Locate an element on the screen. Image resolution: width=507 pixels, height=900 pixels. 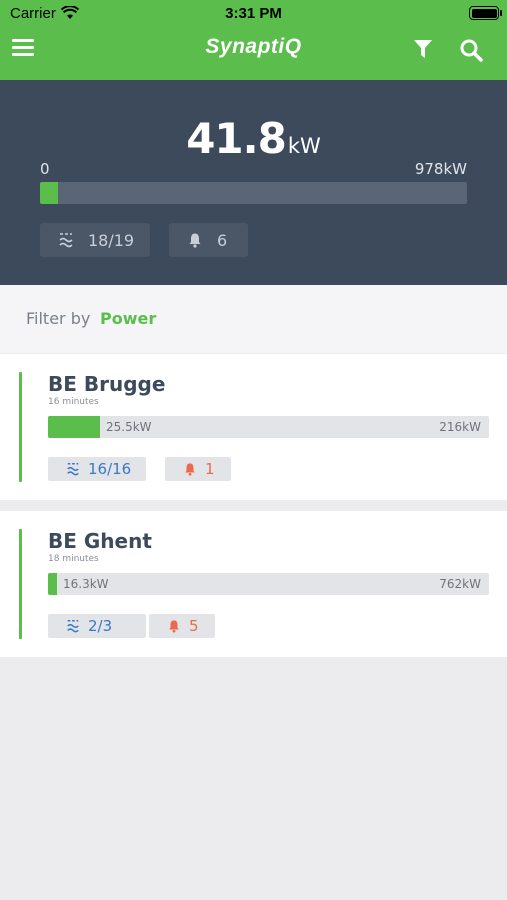
site-devices-badge: 16/16 is located at coordinates (97, 469).